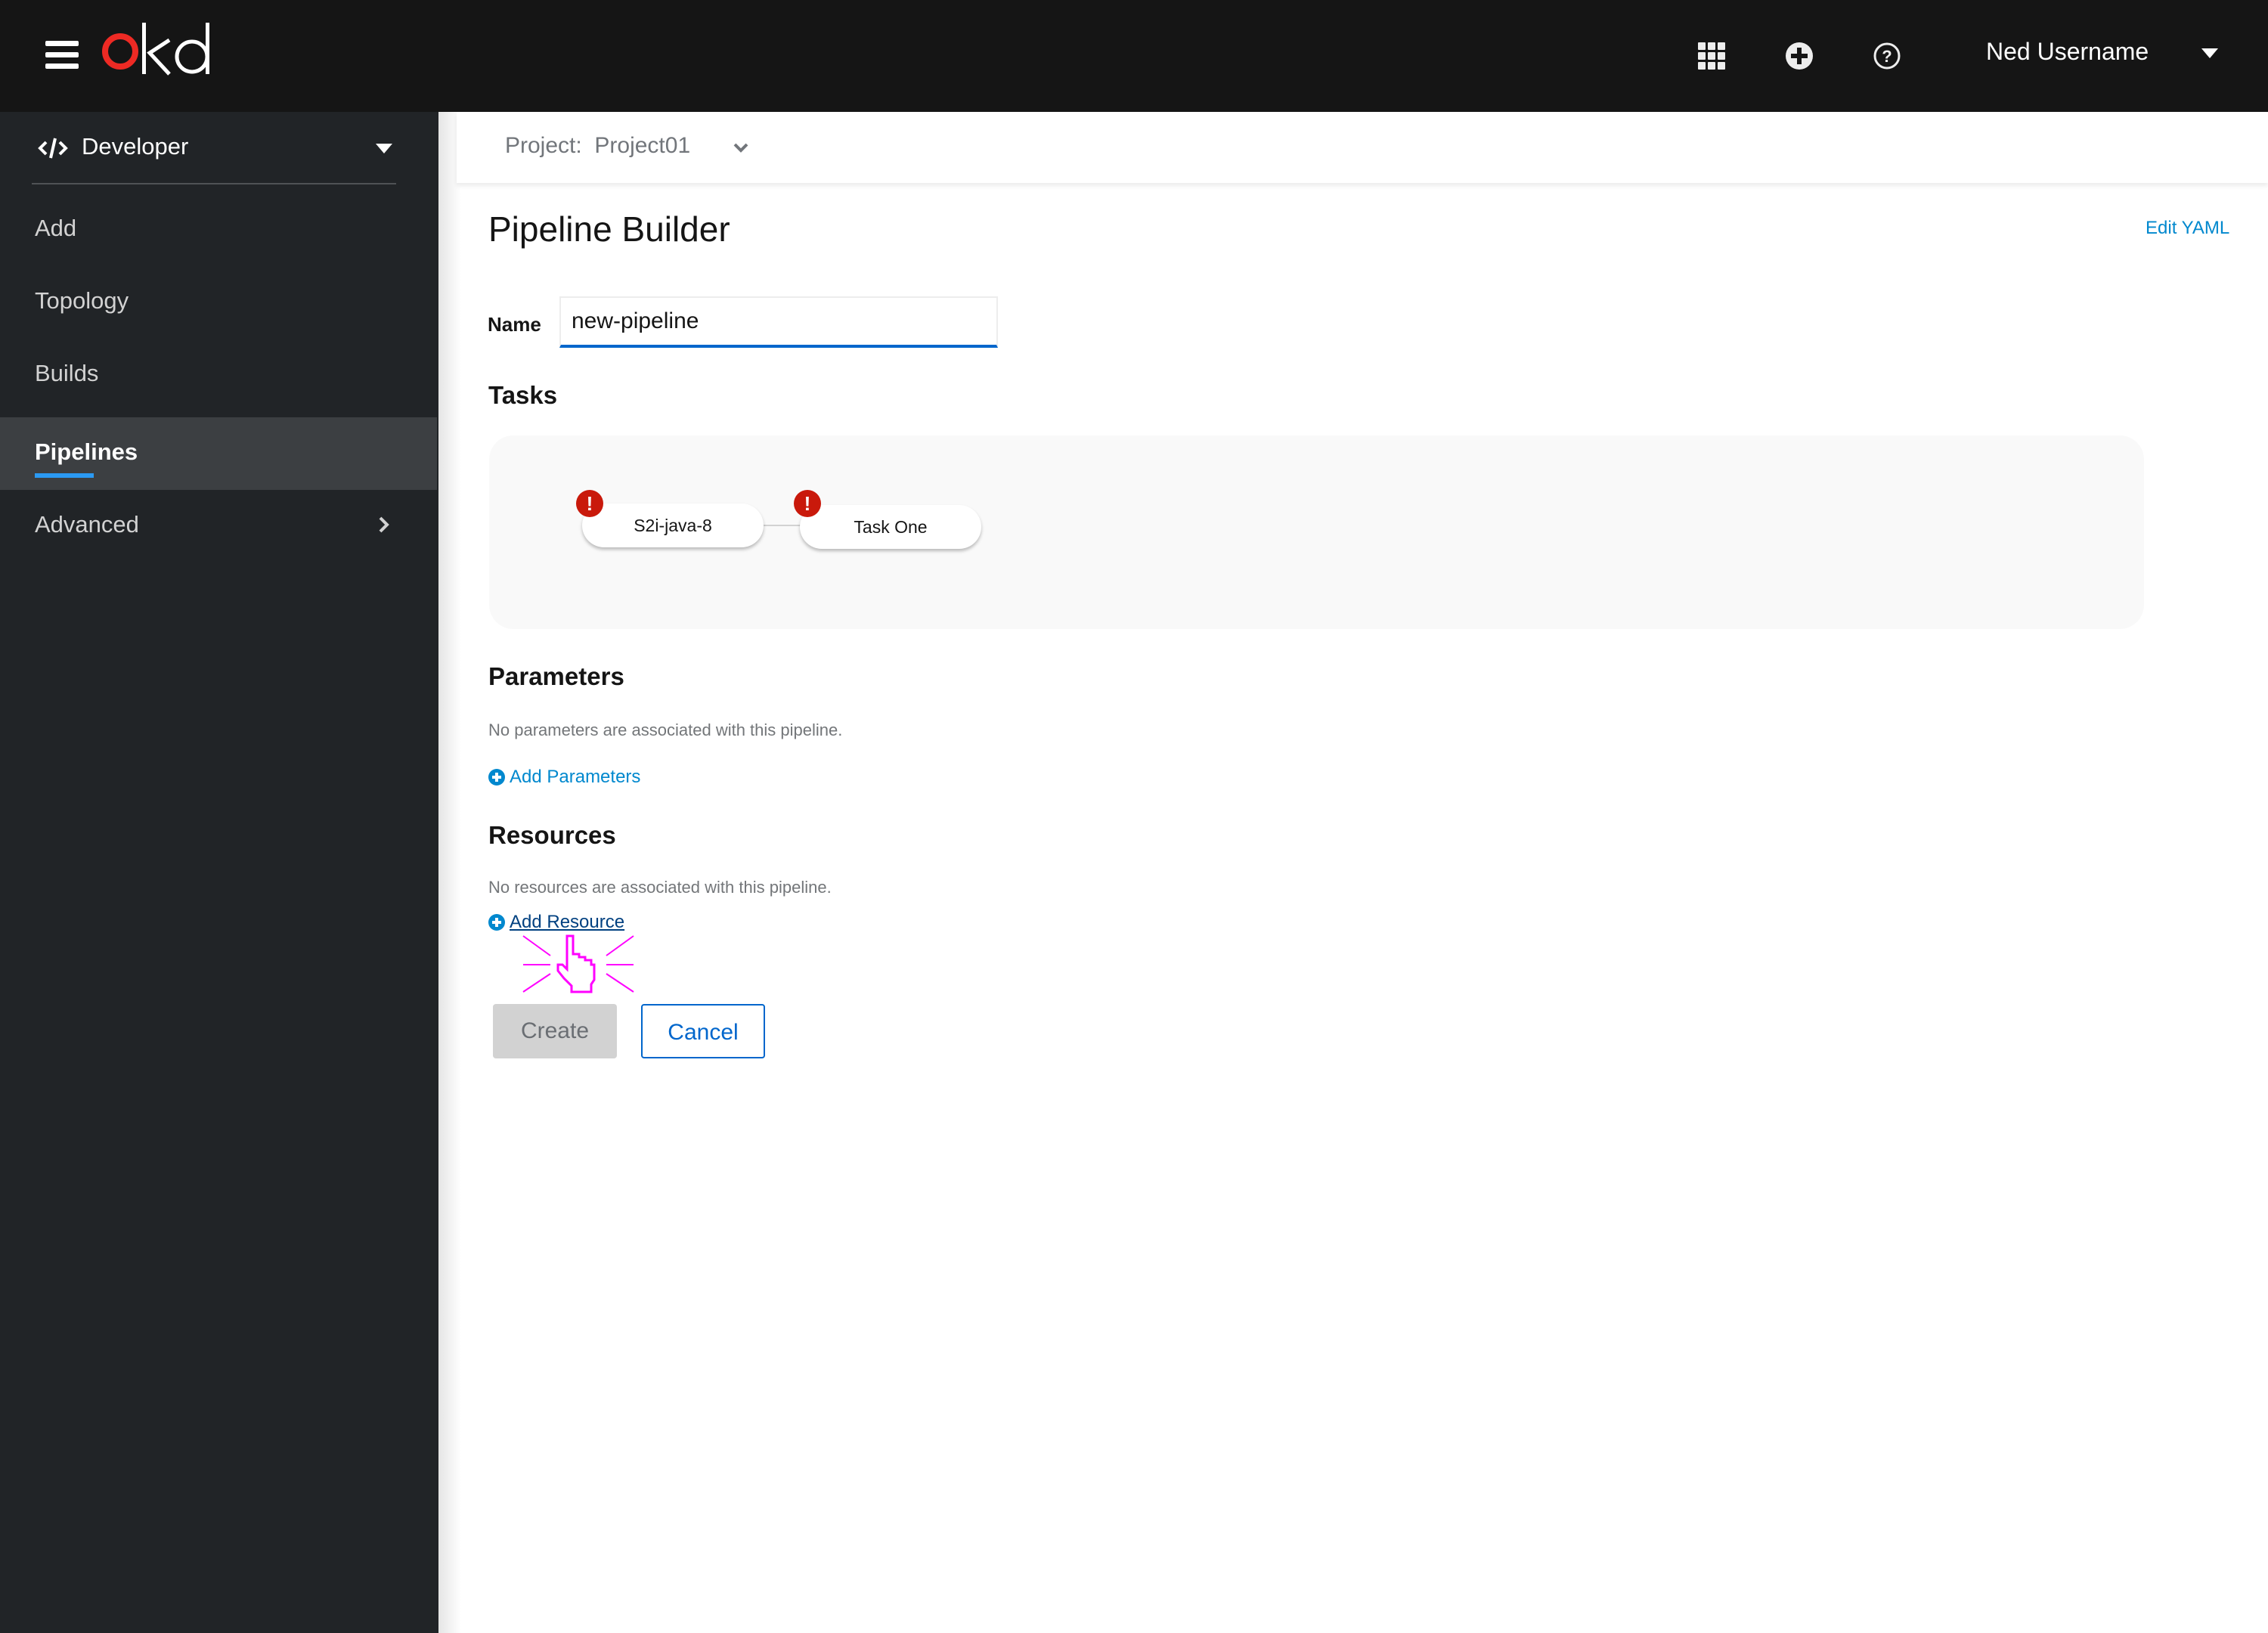 The height and width of the screenshot is (1633, 2268). I want to click on project-selector: Project: Project01, so click(597, 146).